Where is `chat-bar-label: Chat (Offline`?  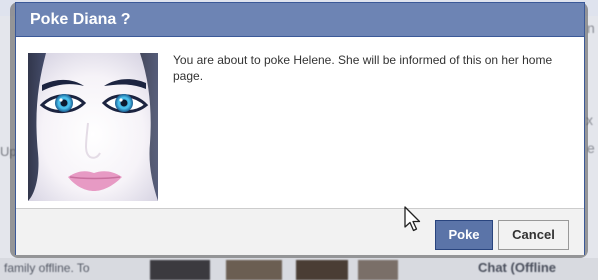 chat-bar-label: Chat (Offline is located at coordinates (517, 267).